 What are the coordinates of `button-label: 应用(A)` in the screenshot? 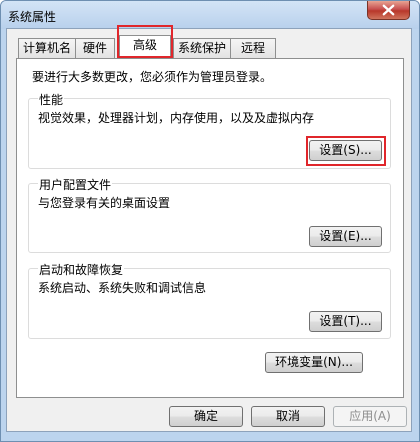 It's located at (370, 416).